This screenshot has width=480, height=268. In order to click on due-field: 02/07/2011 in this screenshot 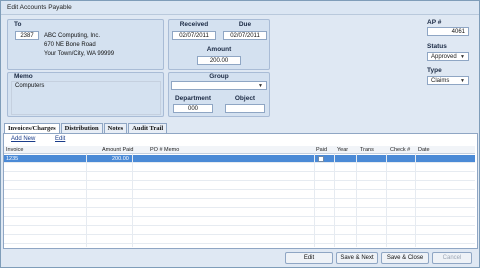, I will do `click(245, 35)`.